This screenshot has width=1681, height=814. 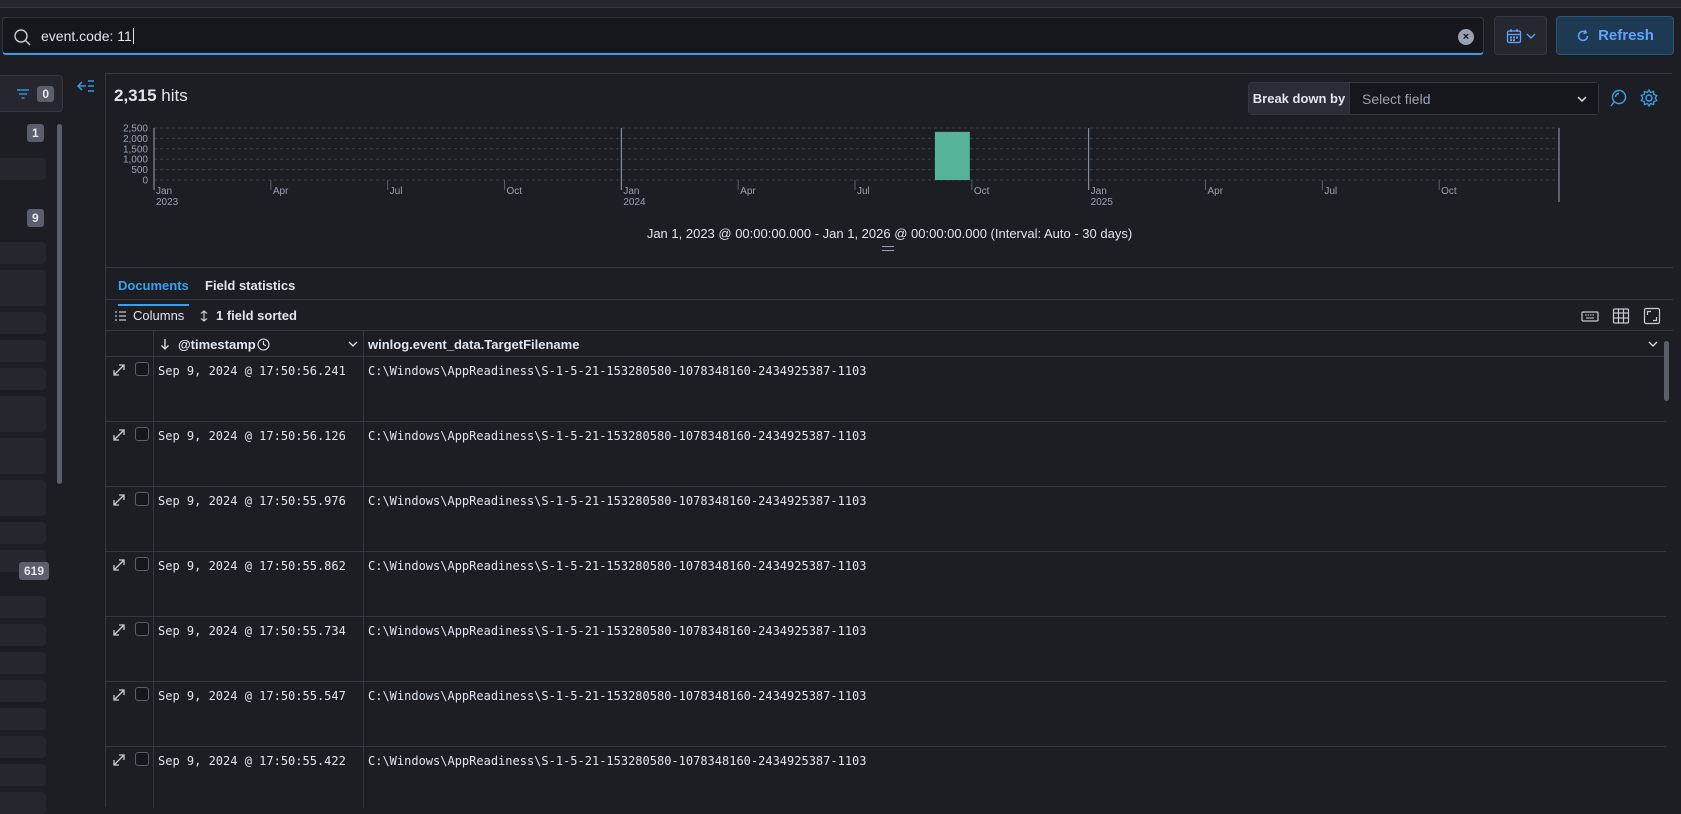 I want to click on columns-button: Columns, so click(x=149, y=315).